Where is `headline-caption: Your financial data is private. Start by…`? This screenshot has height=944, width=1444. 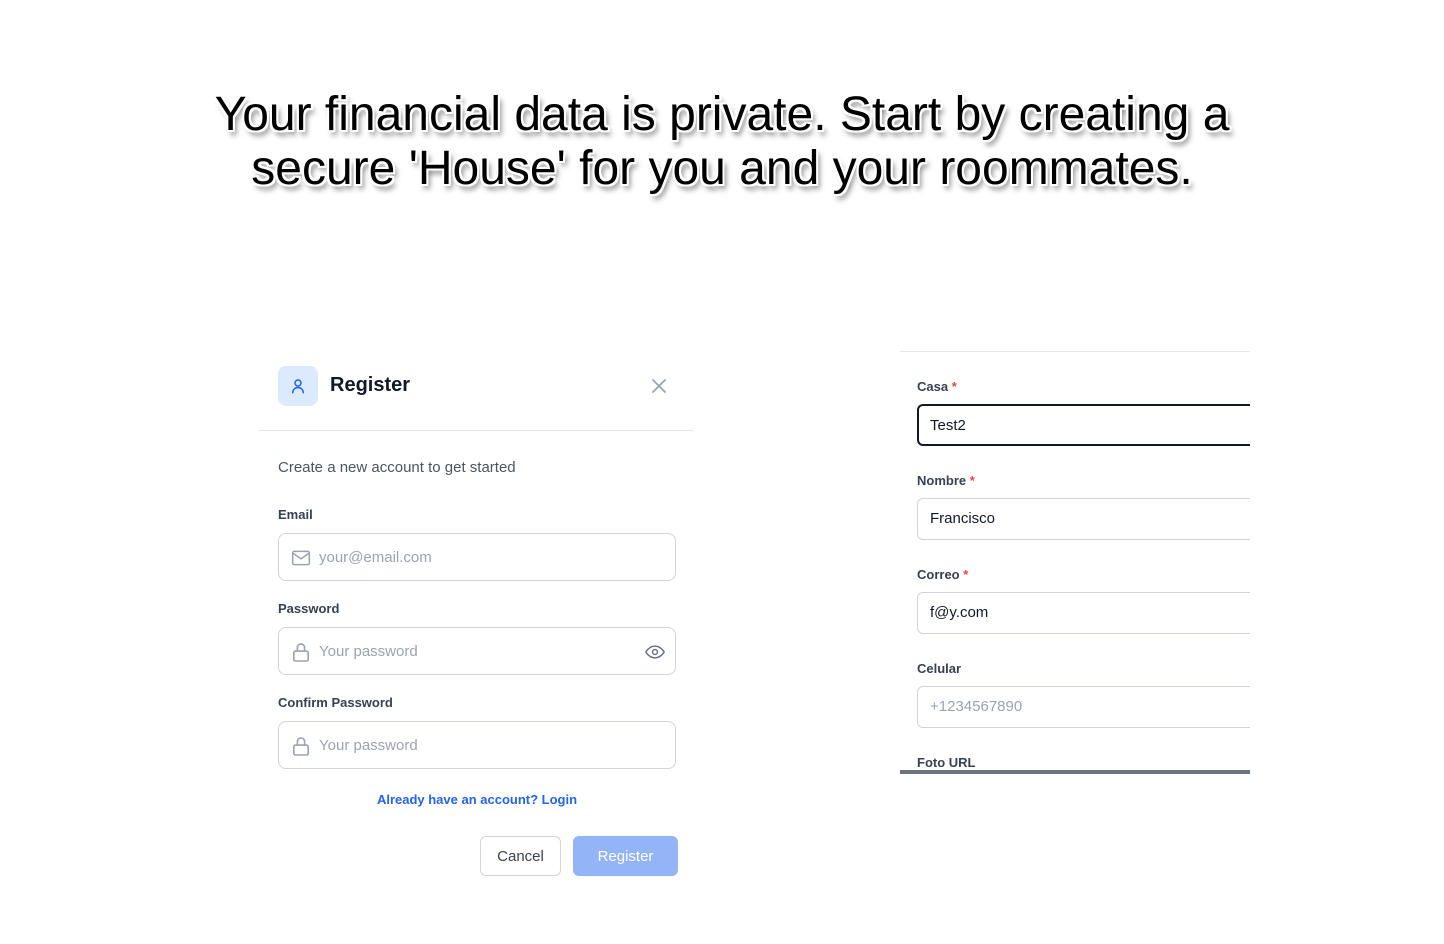 headline-caption: Your financial data is private. Start by… is located at coordinates (722, 142).